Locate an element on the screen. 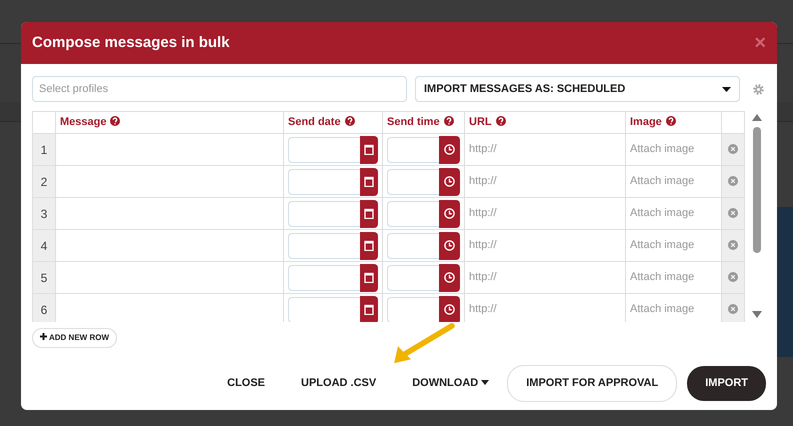 The height and width of the screenshot is (426, 793). add-row-button: ADD NEW ROW is located at coordinates (74, 338).